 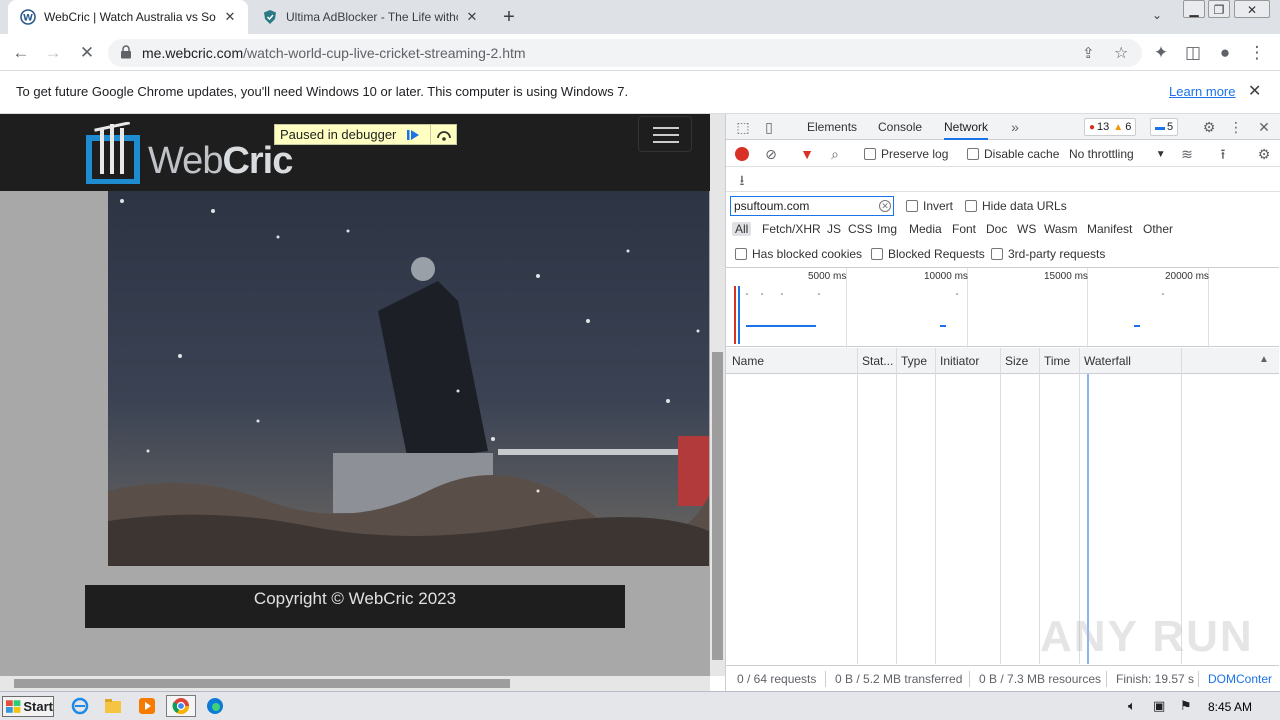 What do you see at coordinates (906, 154) in the screenshot?
I see `preserve-log-checkbox: Preserve log` at bounding box center [906, 154].